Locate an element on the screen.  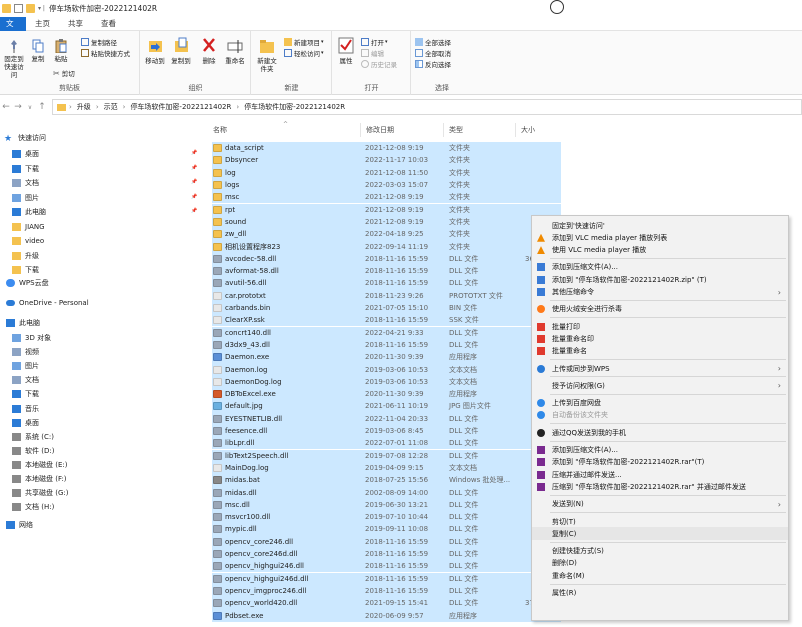
breadcrumb-item: 示范 is located at coordinates (111, 107).